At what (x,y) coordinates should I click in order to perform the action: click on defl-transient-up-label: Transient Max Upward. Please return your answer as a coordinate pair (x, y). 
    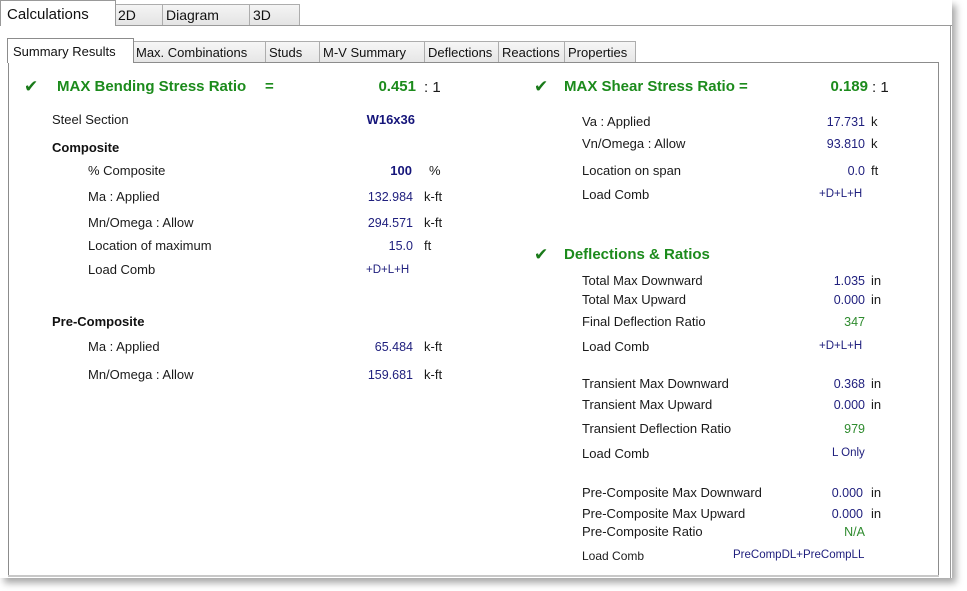
    Looking at the image, I should click on (647, 404).